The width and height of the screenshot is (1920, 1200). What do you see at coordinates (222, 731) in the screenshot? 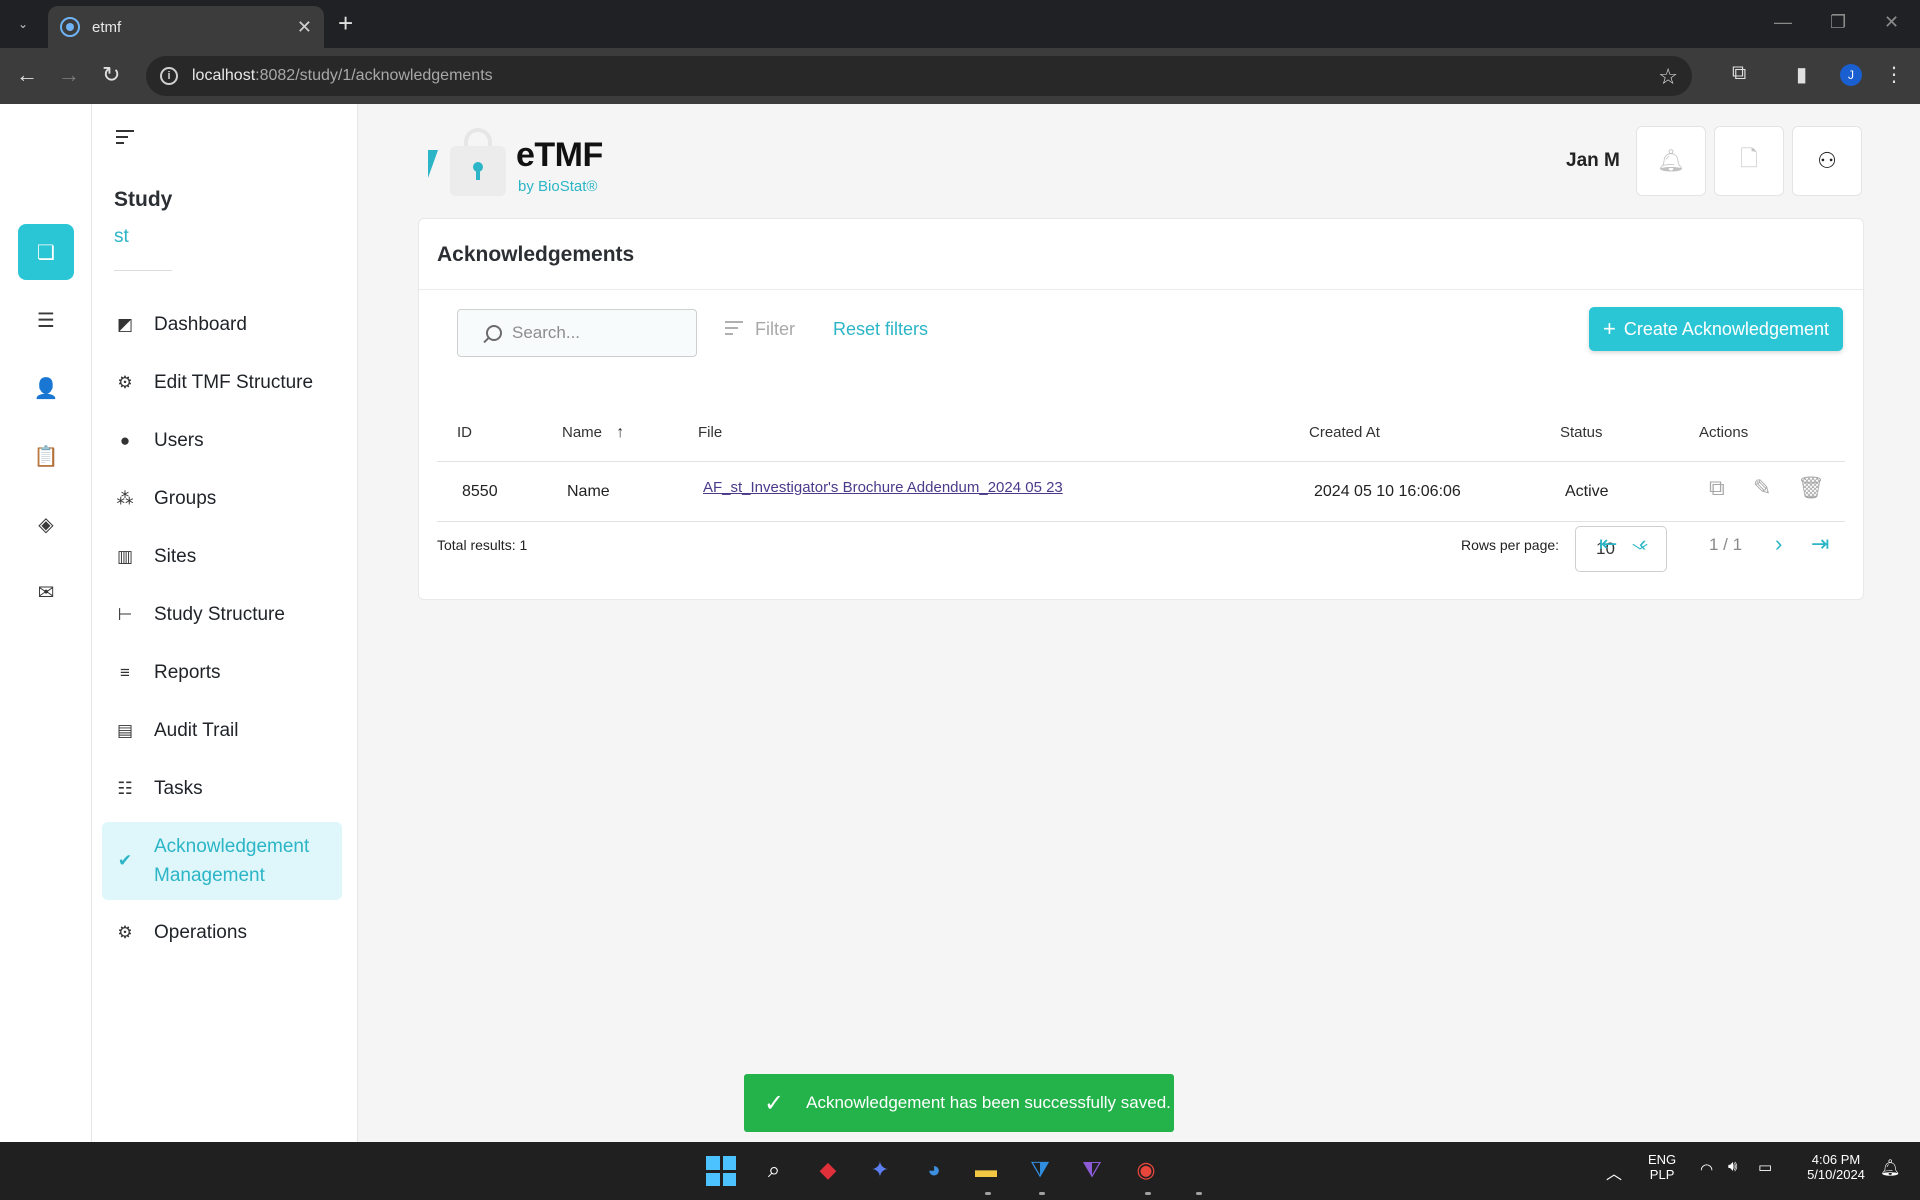
I see `sidebar-item-audit-trail: ▤ Audit Trail` at bounding box center [222, 731].